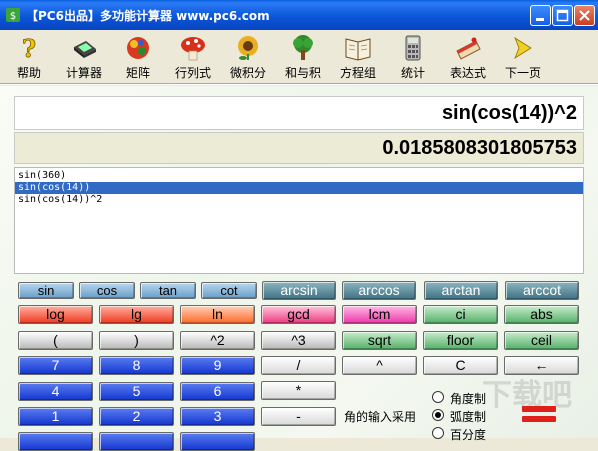 This screenshot has width=598, height=451. I want to click on determinant-icon, so click(193, 49).